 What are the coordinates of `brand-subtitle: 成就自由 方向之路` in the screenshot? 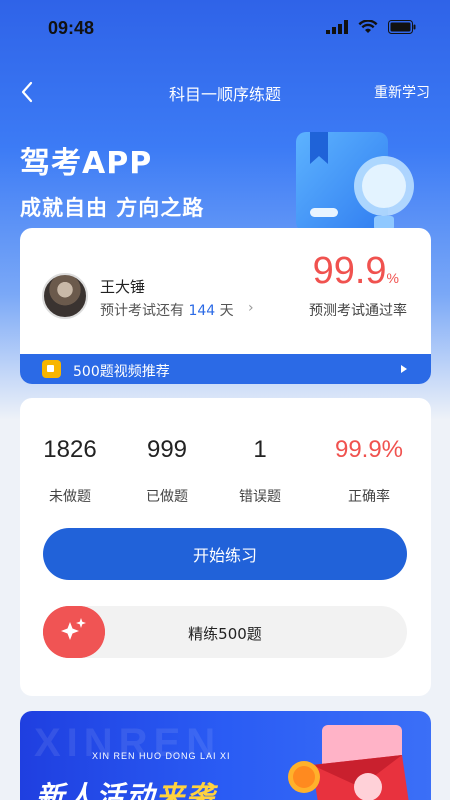 It's located at (112, 208).